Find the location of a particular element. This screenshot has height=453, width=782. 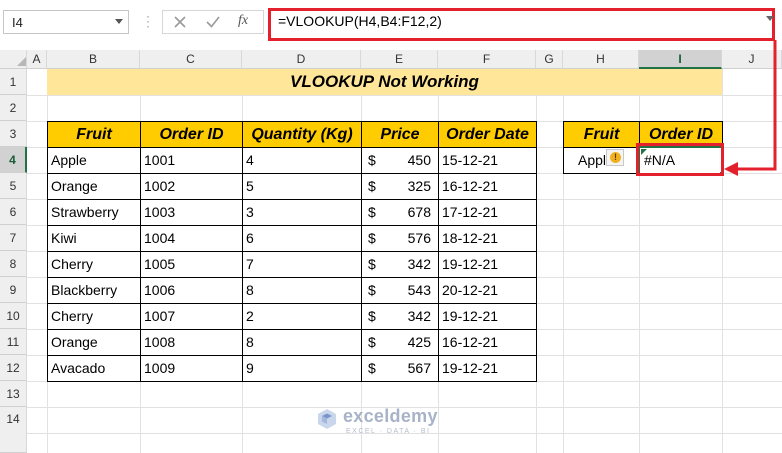

table-cell-price: $450 is located at coordinates (400, 160).